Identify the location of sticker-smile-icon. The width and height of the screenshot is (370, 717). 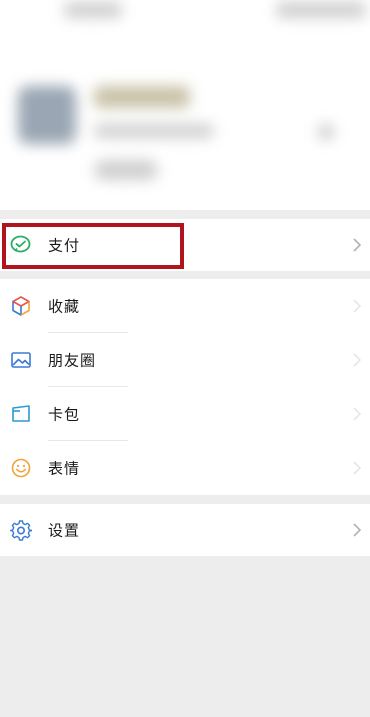
(21, 468).